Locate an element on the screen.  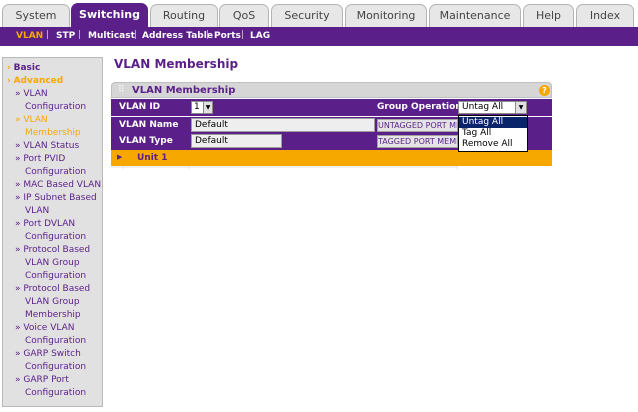
vlan-type-label: VLAN Type is located at coordinates (146, 141).